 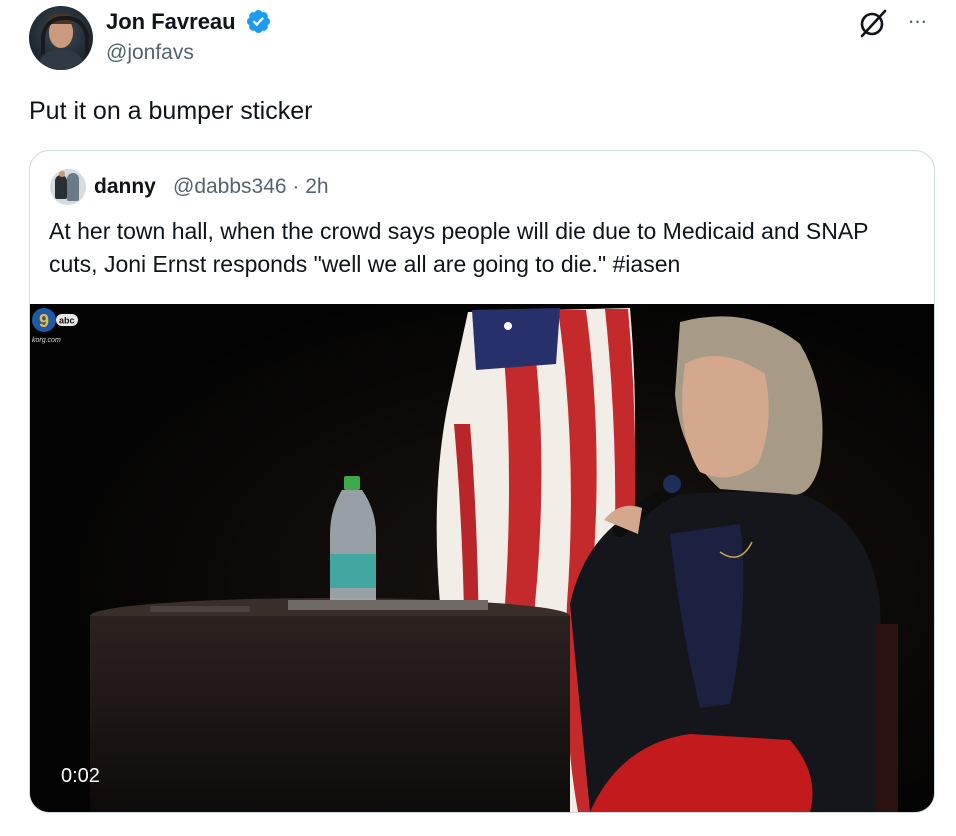 I want to click on verified-badge-icon, so click(x=258, y=21).